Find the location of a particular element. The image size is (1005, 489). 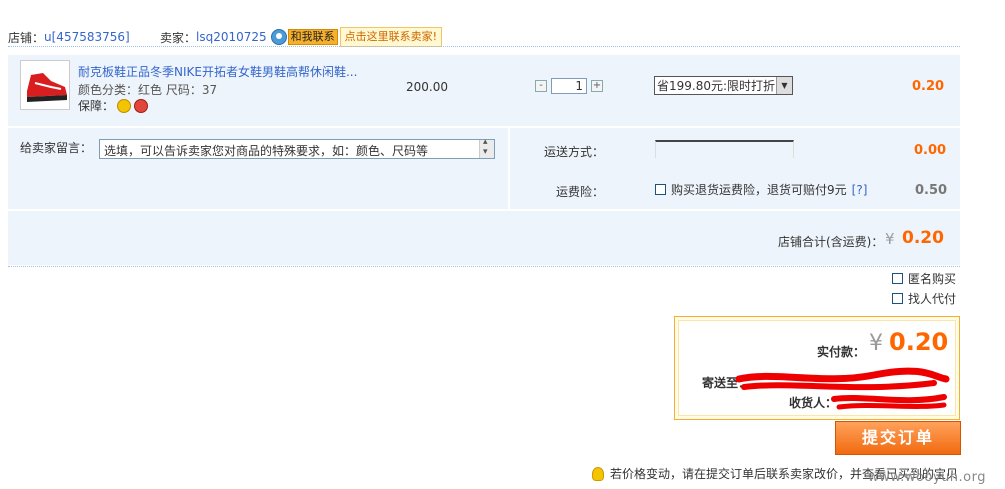

shop-total-label: 店铺合计(含运费)： is located at coordinates (831, 242).